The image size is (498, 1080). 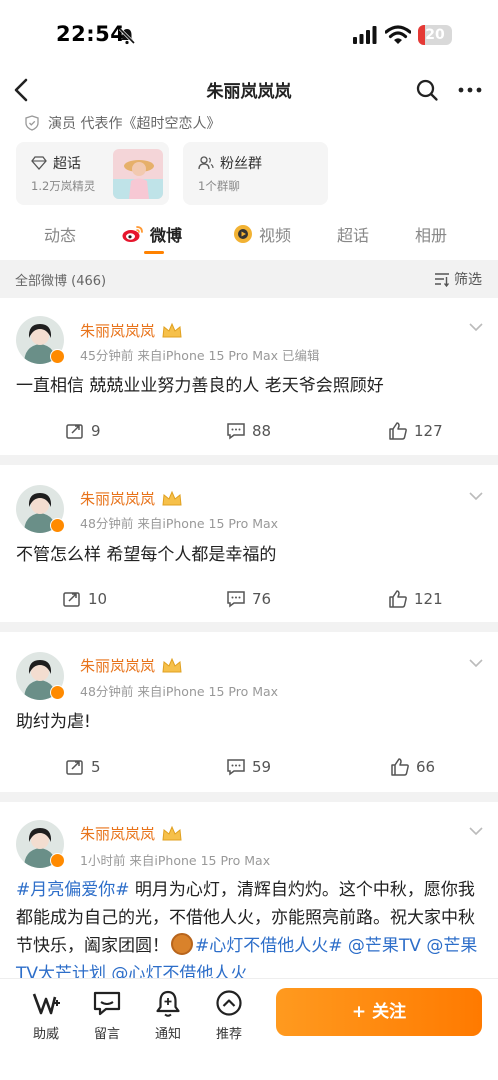 What do you see at coordinates (248, 767) in the screenshot?
I see `comment-button: 59` at bounding box center [248, 767].